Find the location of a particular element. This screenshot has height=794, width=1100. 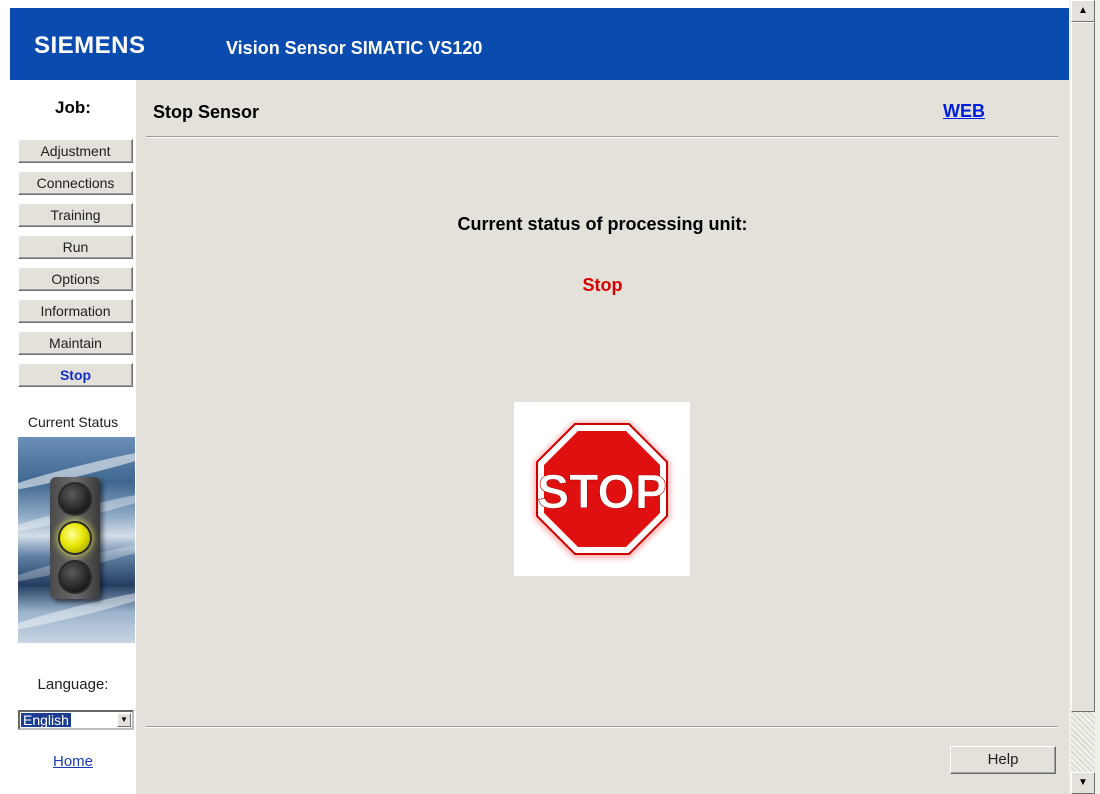

nav-button-run: Run is located at coordinates (75, 247).